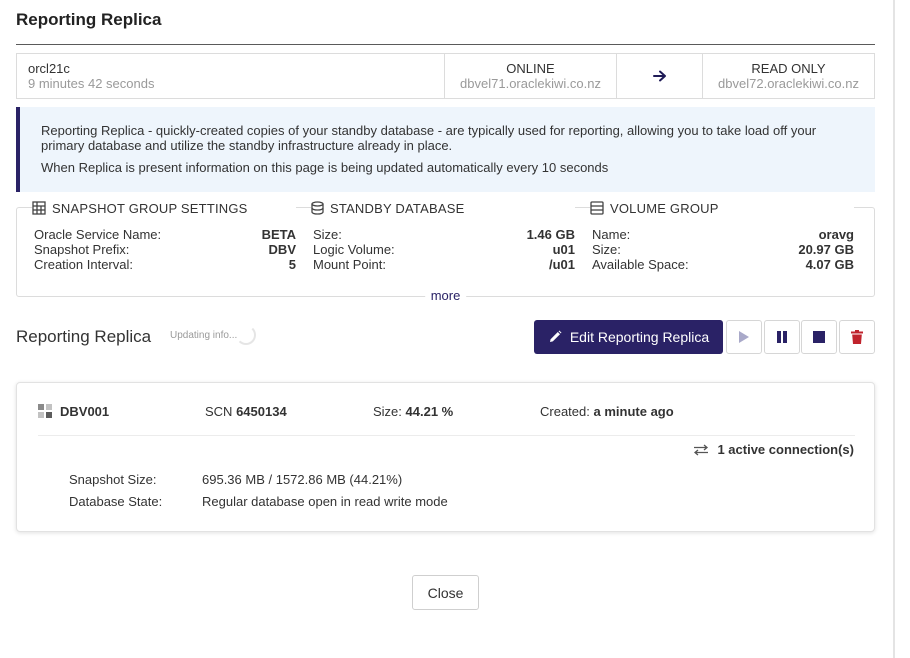 This screenshot has height=658, width=910. Describe the element at coordinates (397, 208) in the screenshot. I see `standby-database-title: STANDBY DATABASE` at that location.